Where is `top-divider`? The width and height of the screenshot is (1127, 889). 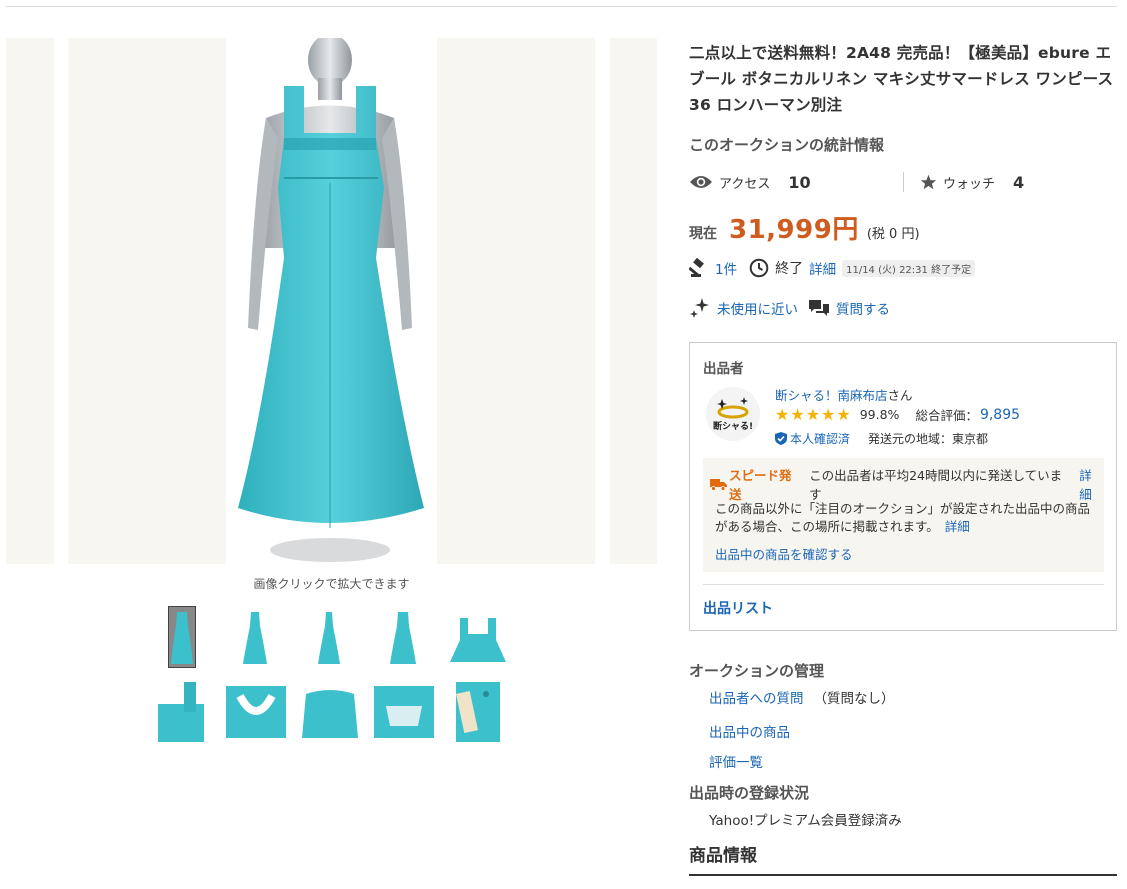 top-divider is located at coordinates (561, 6).